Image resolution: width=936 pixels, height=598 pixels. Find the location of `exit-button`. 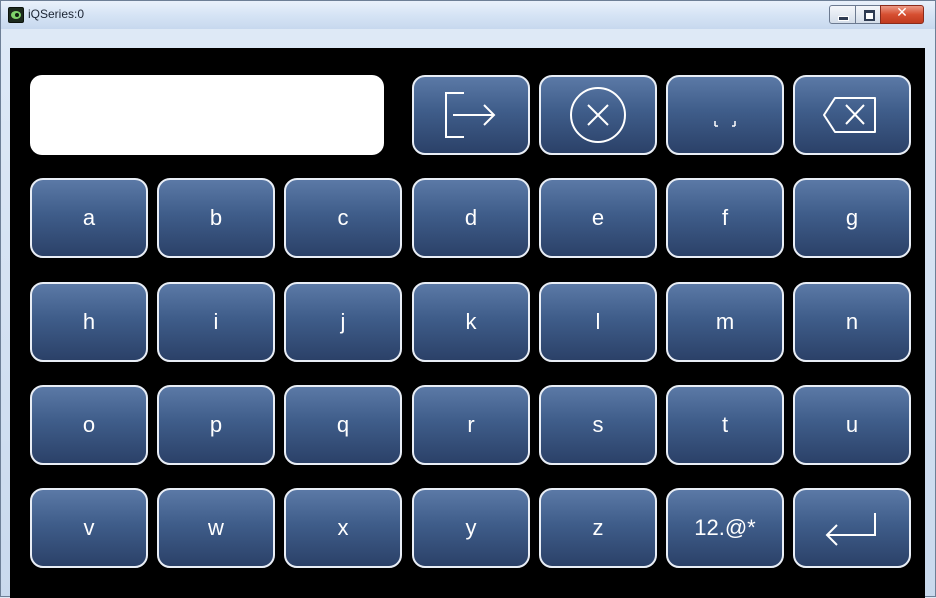

exit-button is located at coordinates (471, 115).